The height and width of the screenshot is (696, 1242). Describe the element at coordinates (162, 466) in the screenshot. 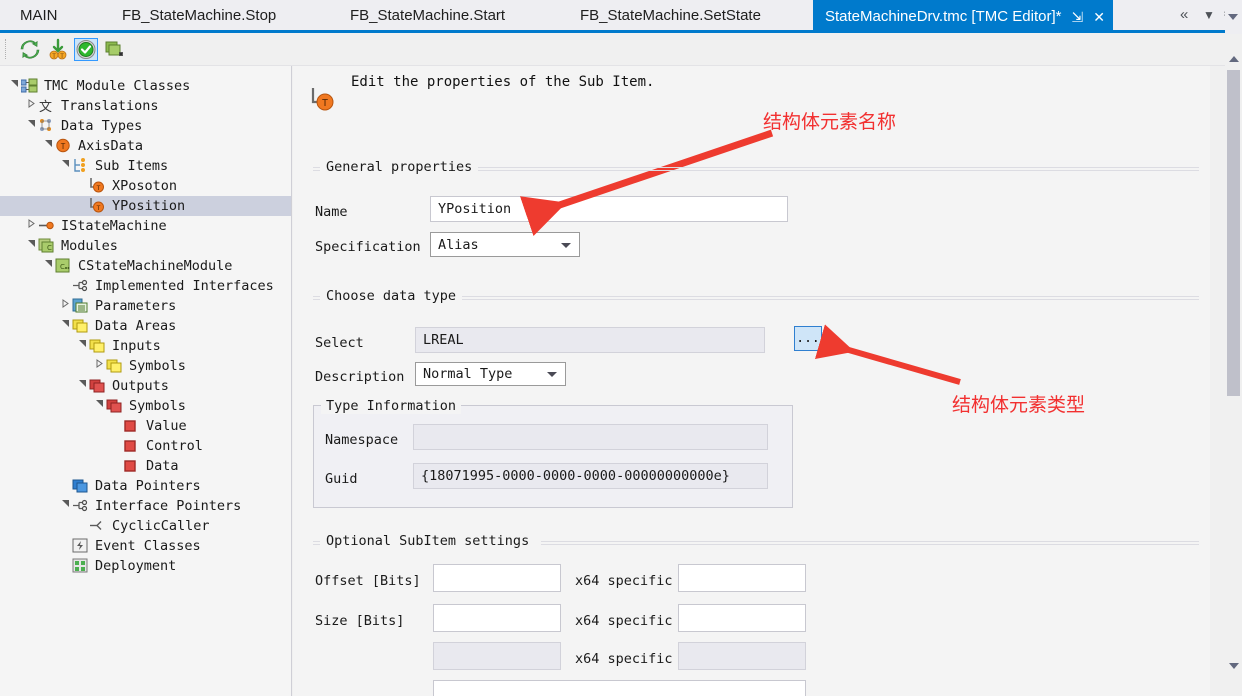

I see `tree-item-label: Data` at that location.